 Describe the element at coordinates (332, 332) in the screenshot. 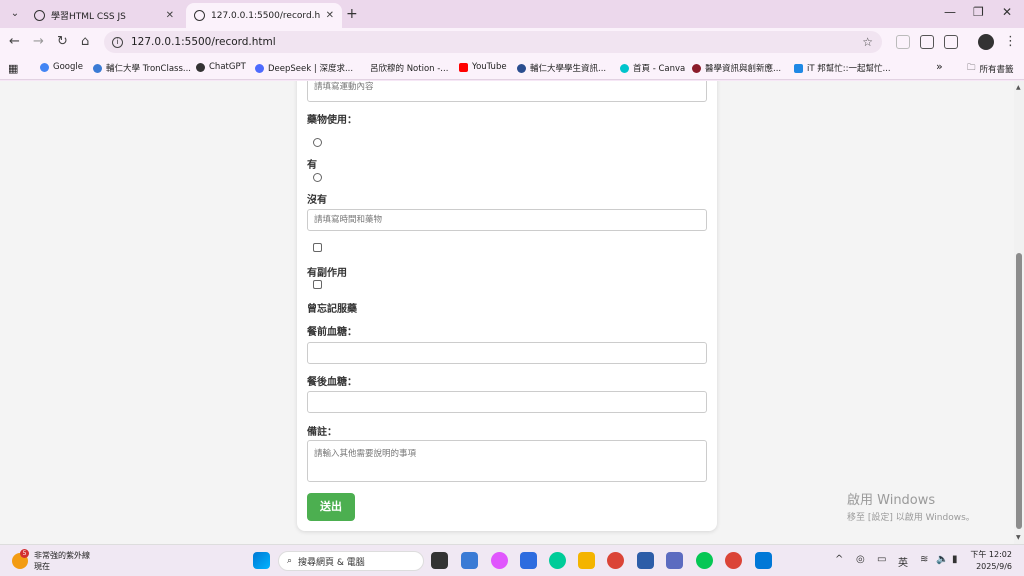

I see `pre-meal-label: 餐前血糖：` at that location.